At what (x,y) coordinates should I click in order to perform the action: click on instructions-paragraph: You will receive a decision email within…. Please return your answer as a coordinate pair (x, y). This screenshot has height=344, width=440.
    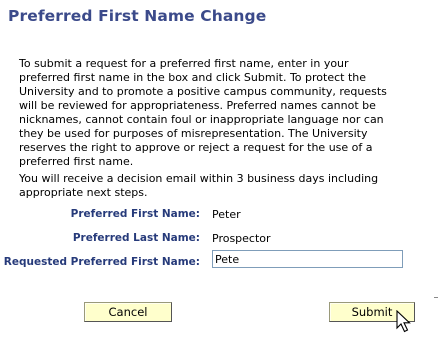
    Looking at the image, I should click on (199, 185).